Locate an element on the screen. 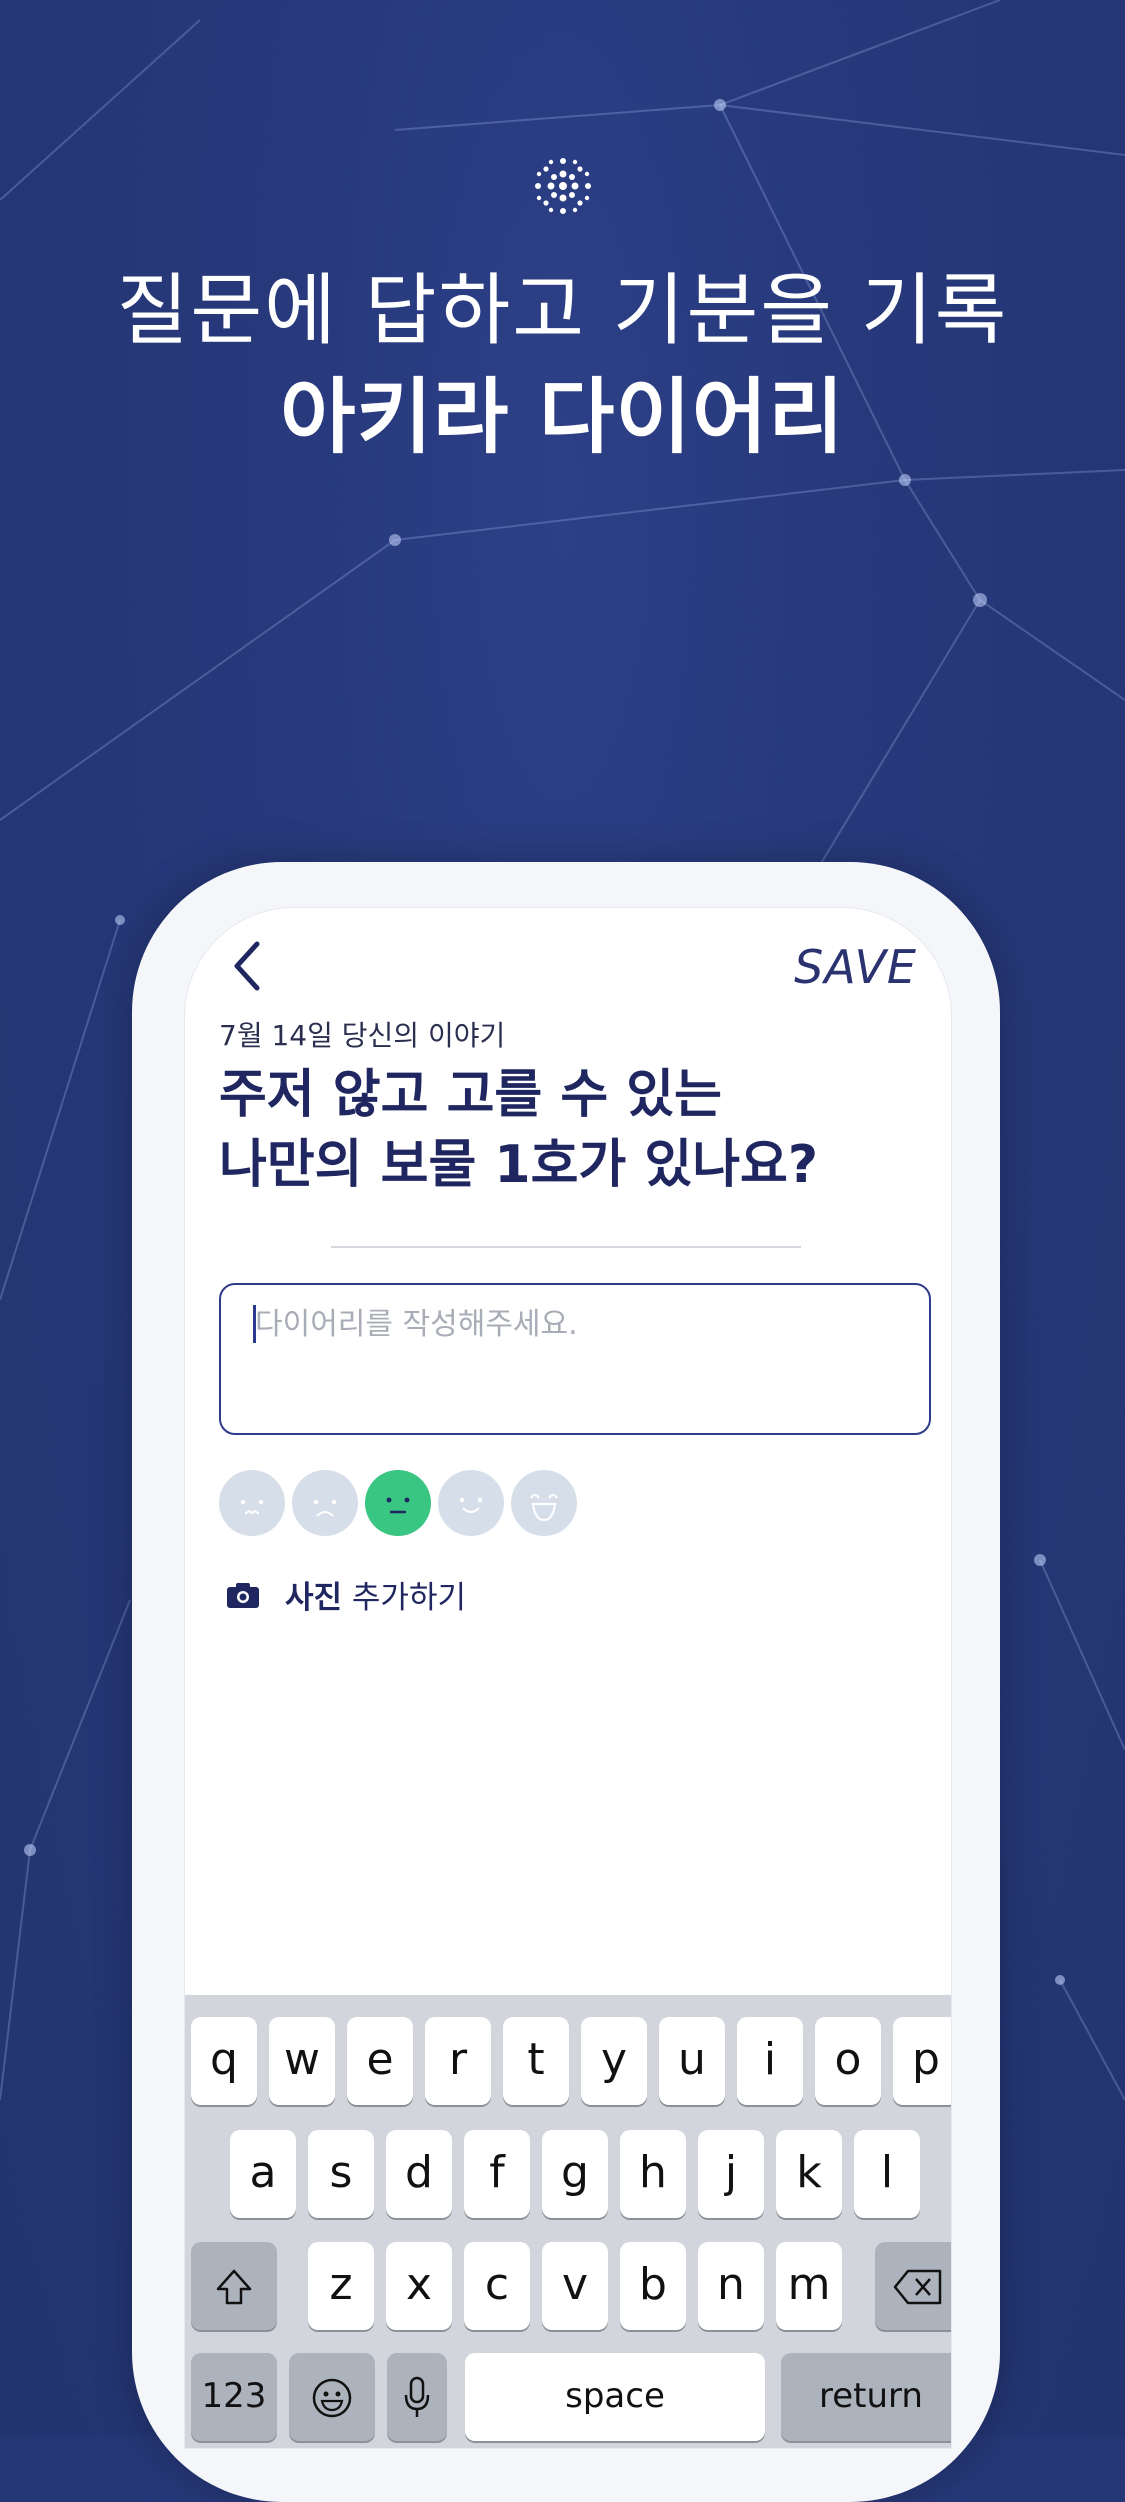 This screenshot has width=1125, height=2502. camera-icon is located at coordinates (243, 1595).